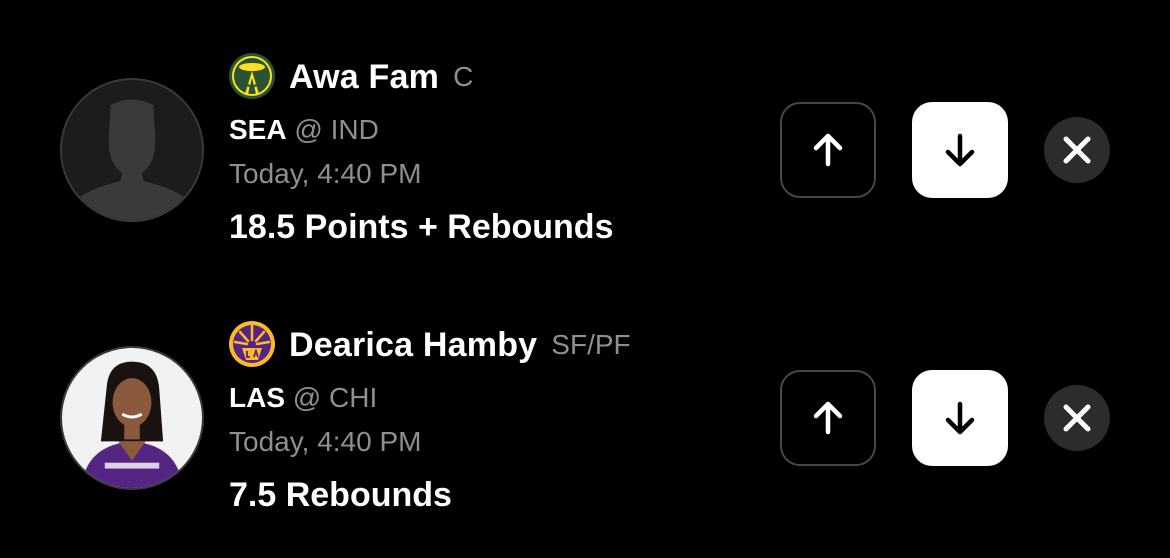  I want to click on player-silhouette-icon, so click(132, 150).